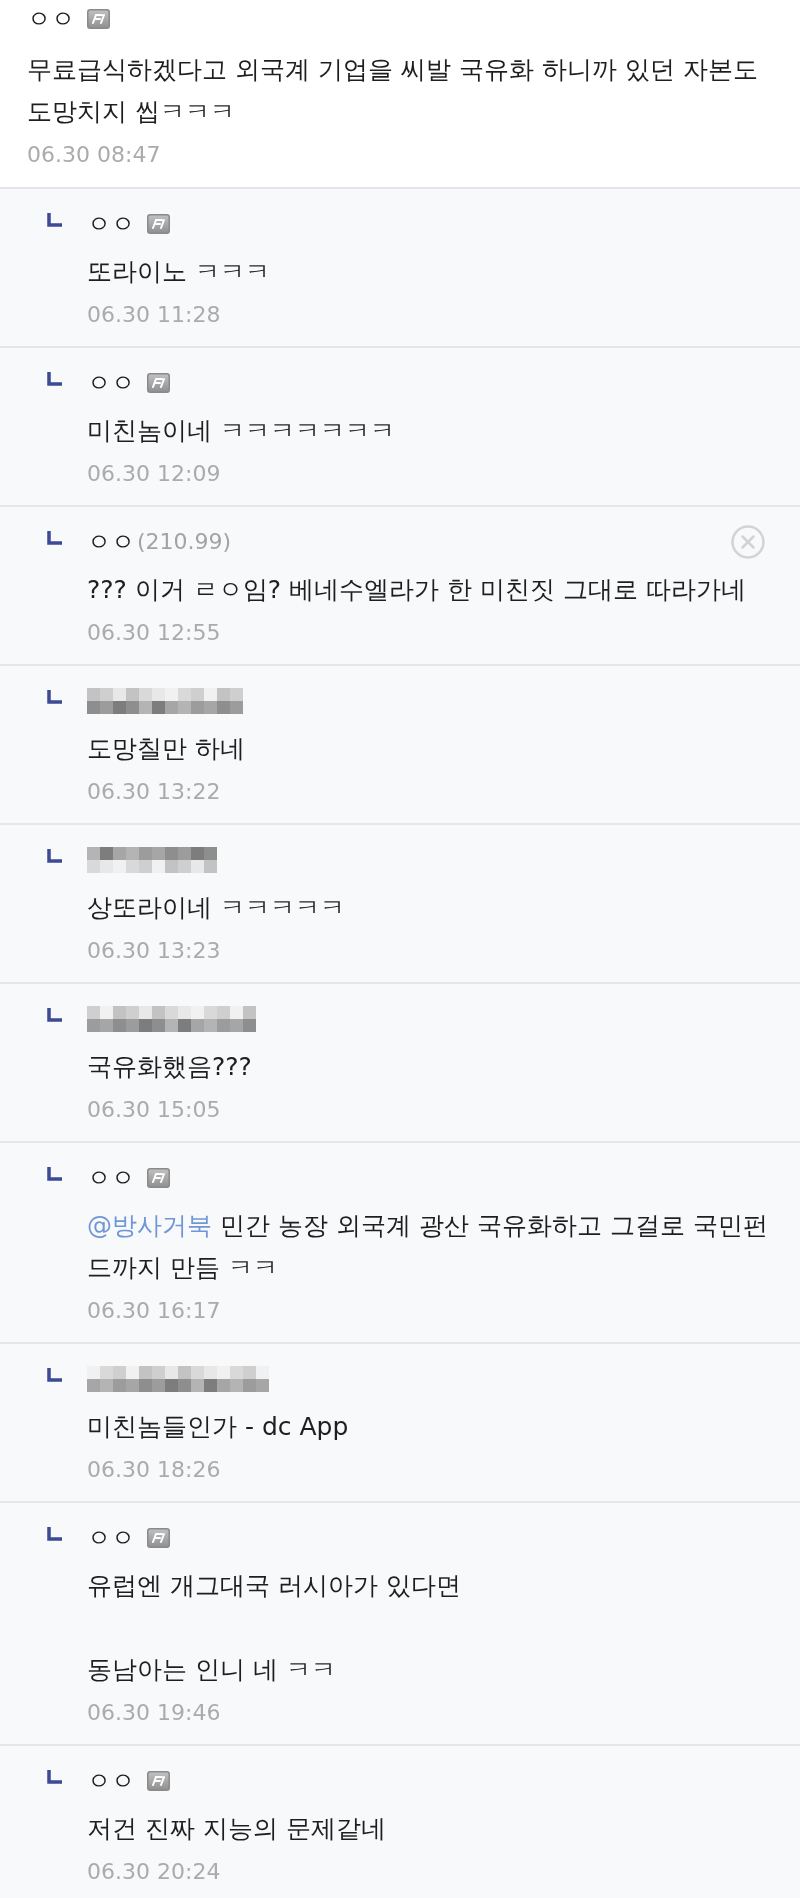 Image resolution: width=800 pixels, height=1898 pixels. Describe the element at coordinates (154, 1713) in the screenshot. I see `comment-time: 06.30 19:46` at that location.